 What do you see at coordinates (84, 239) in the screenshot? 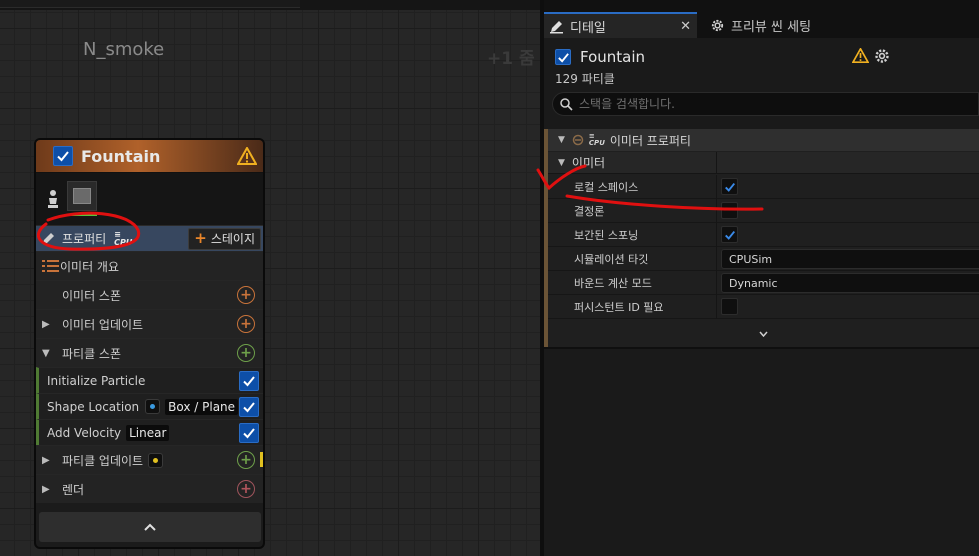
I see `properties-label: 프로퍼티` at bounding box center [84, 239].